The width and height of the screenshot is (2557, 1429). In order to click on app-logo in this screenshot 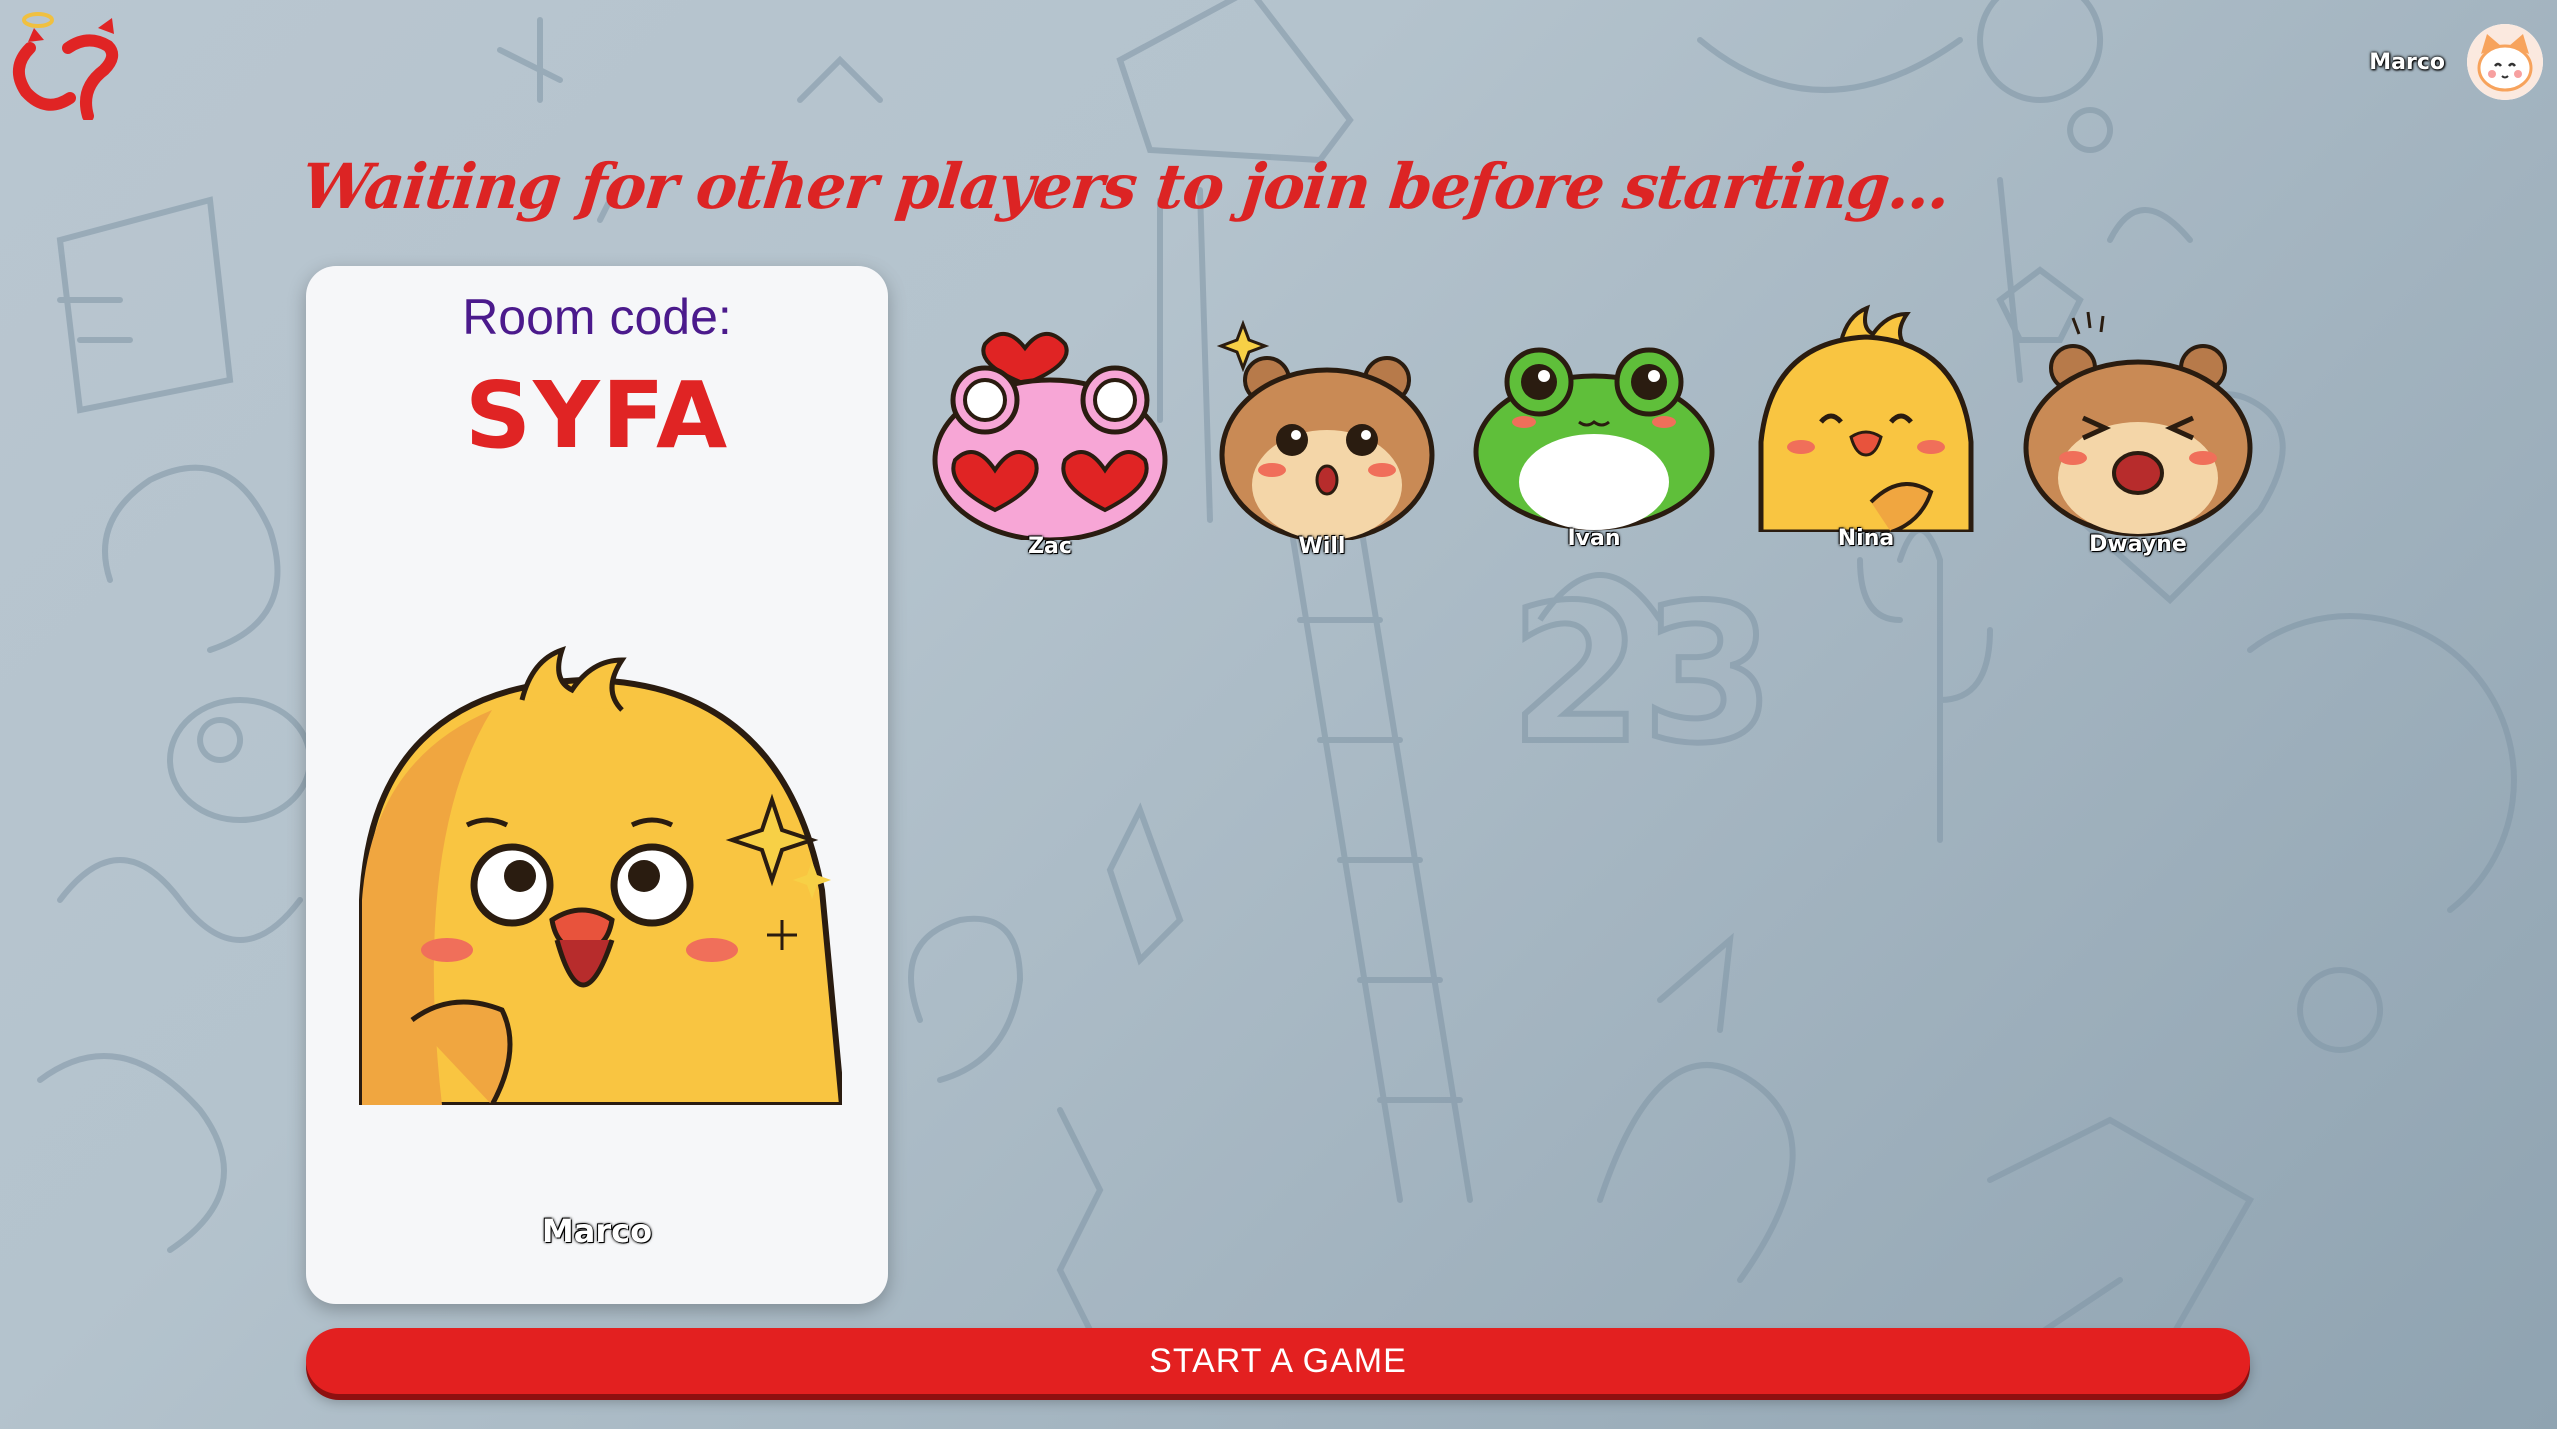, I will do `click(68, 65)`.